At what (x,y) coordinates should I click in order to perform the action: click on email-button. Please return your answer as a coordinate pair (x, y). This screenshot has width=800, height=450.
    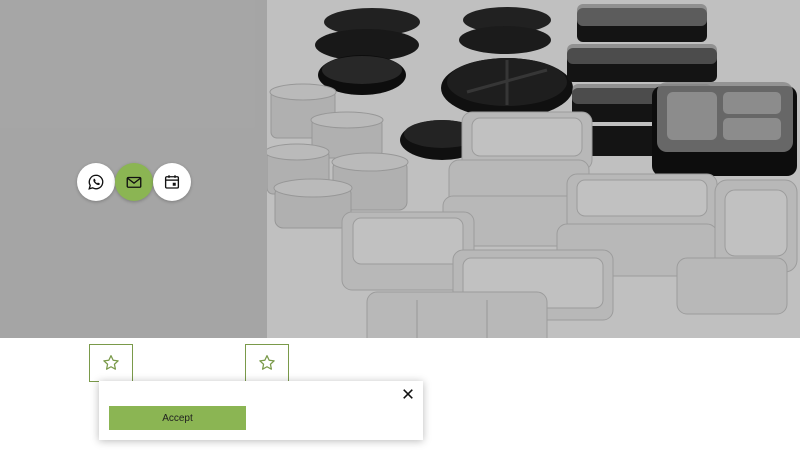
    Looking at the image, I should click on (134, 182).